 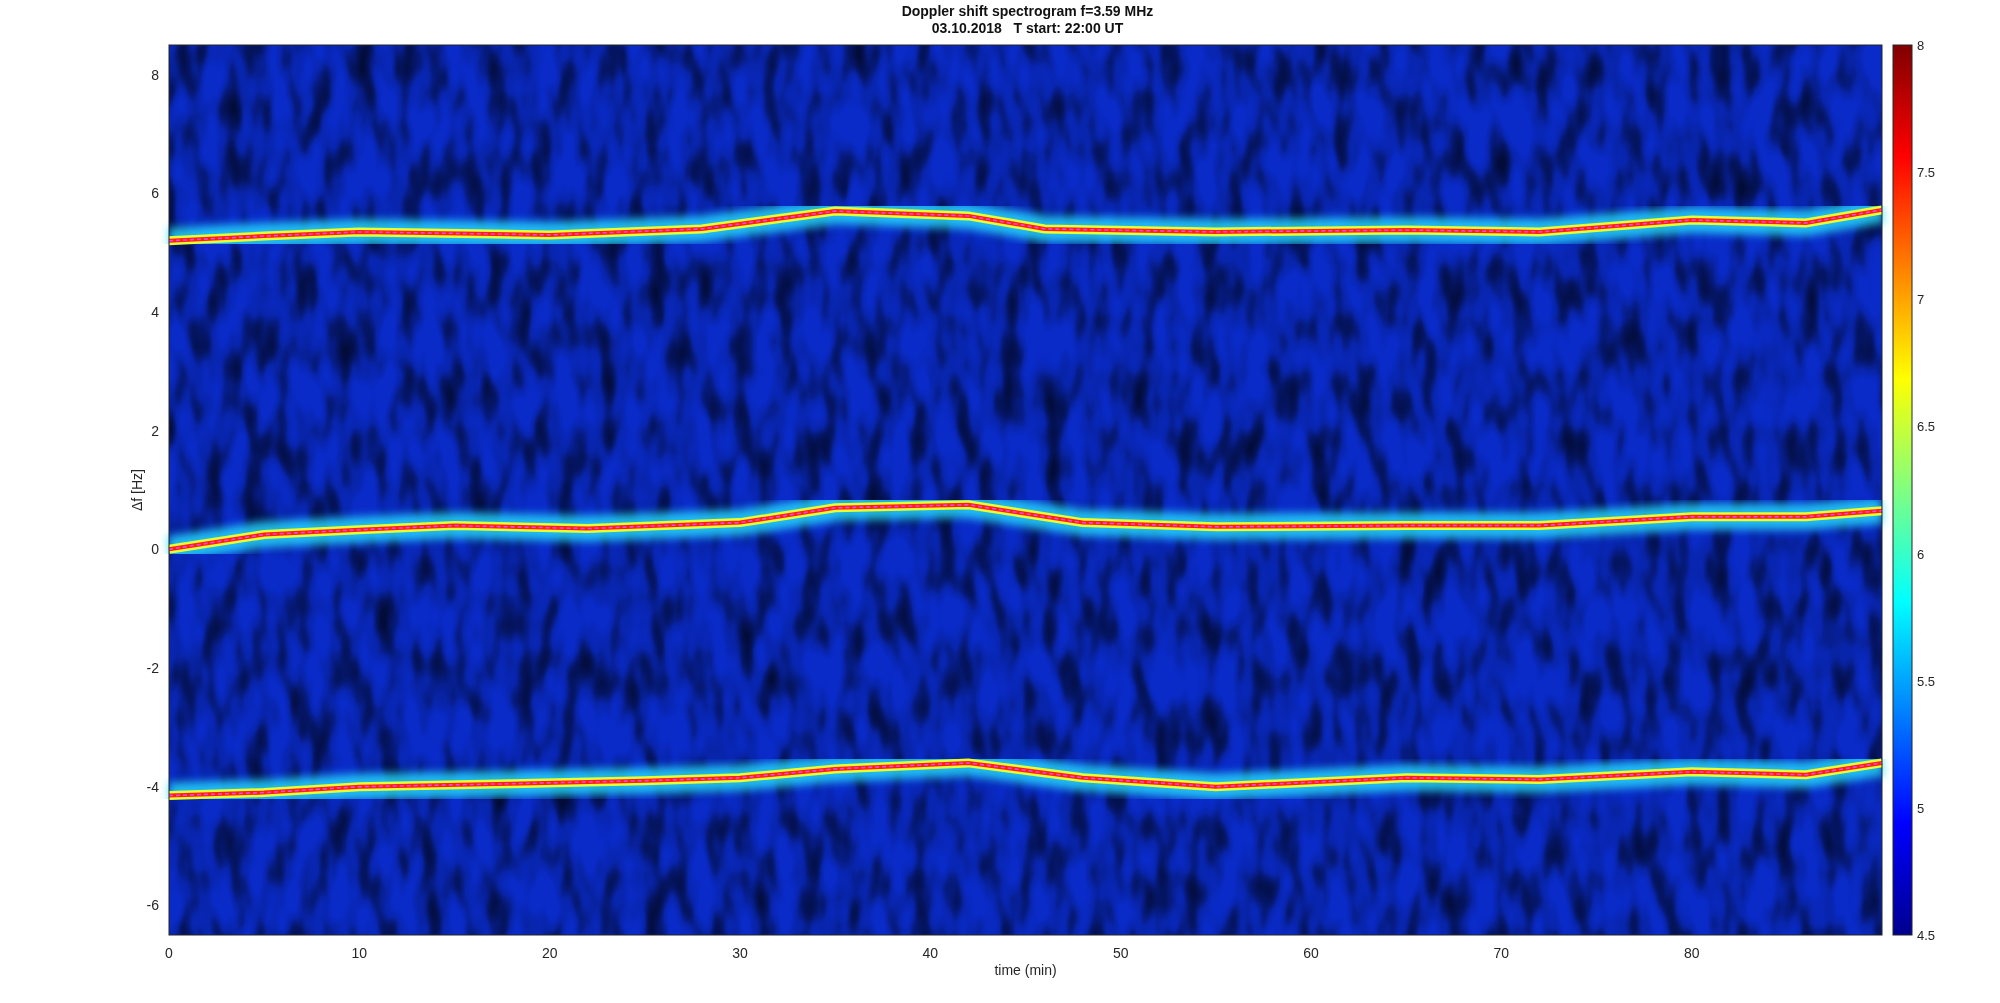 What do you see at coordinates (155, 193) in the screenshot?
I see `y-tick-label: 6` at bounding box center [155, 193].